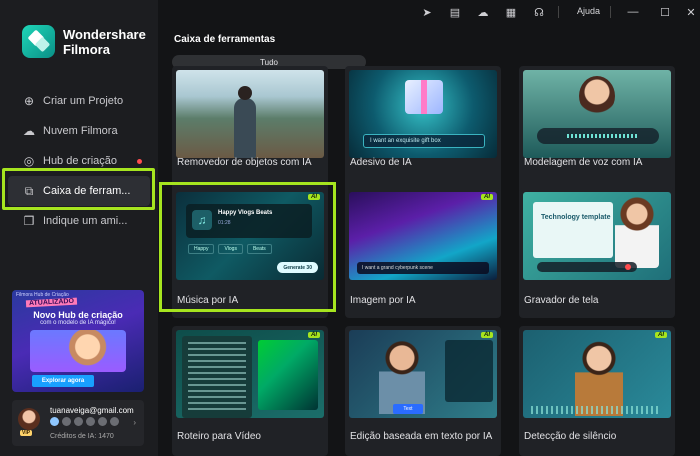 The width and height of the screenshot is (700, 456). Describe the element at coordinates (691, 12) in the screenshot. I see `close-icon: ✕` at that location.